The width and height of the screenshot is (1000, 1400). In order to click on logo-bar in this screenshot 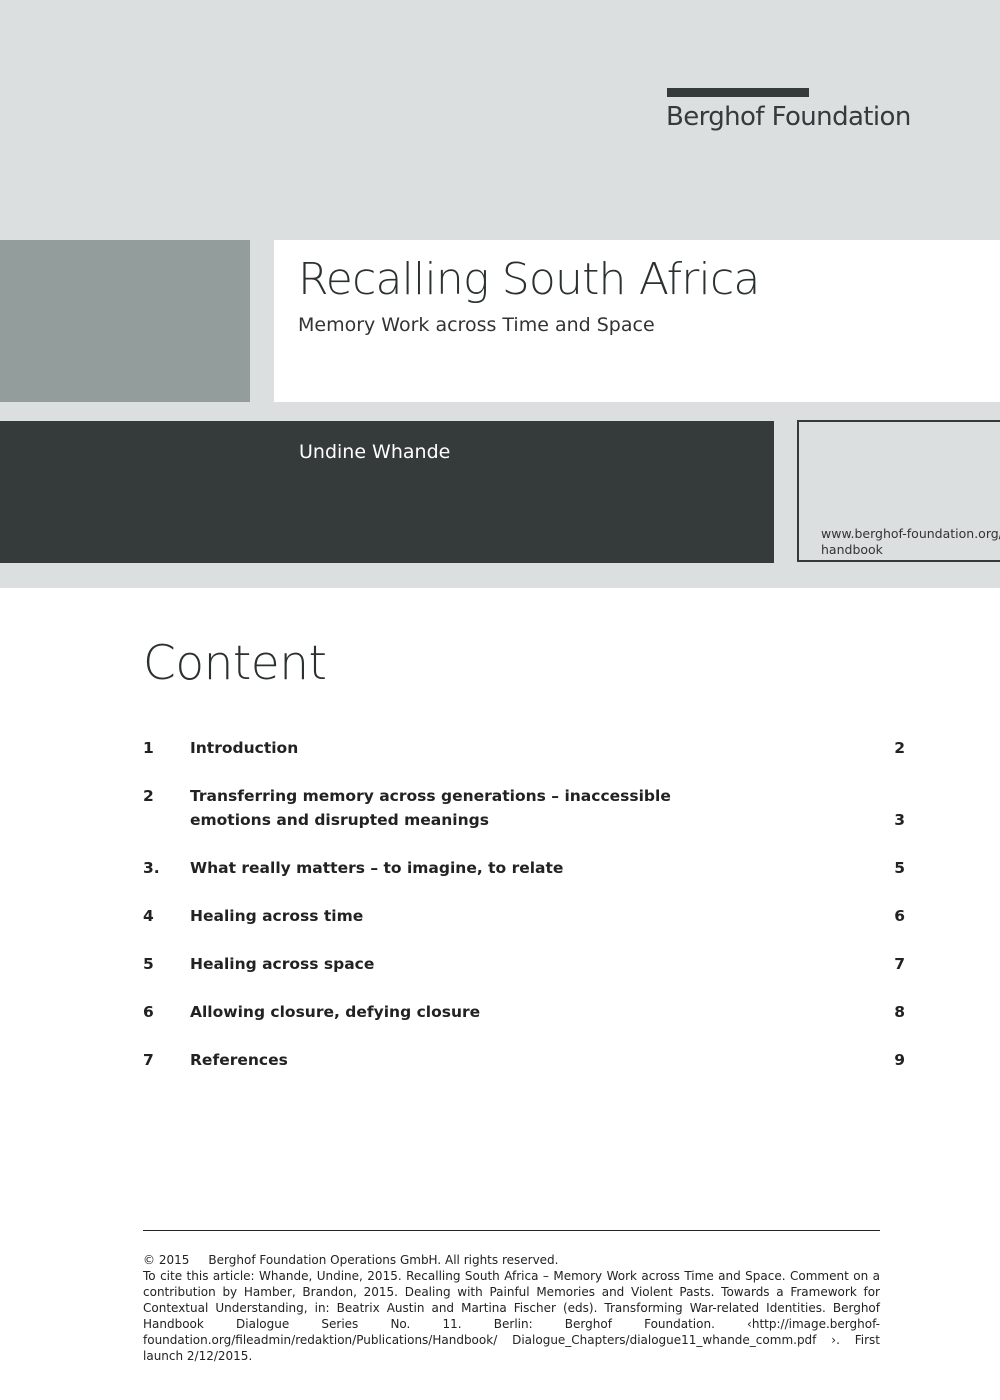, I will do `click(738, 92)`.